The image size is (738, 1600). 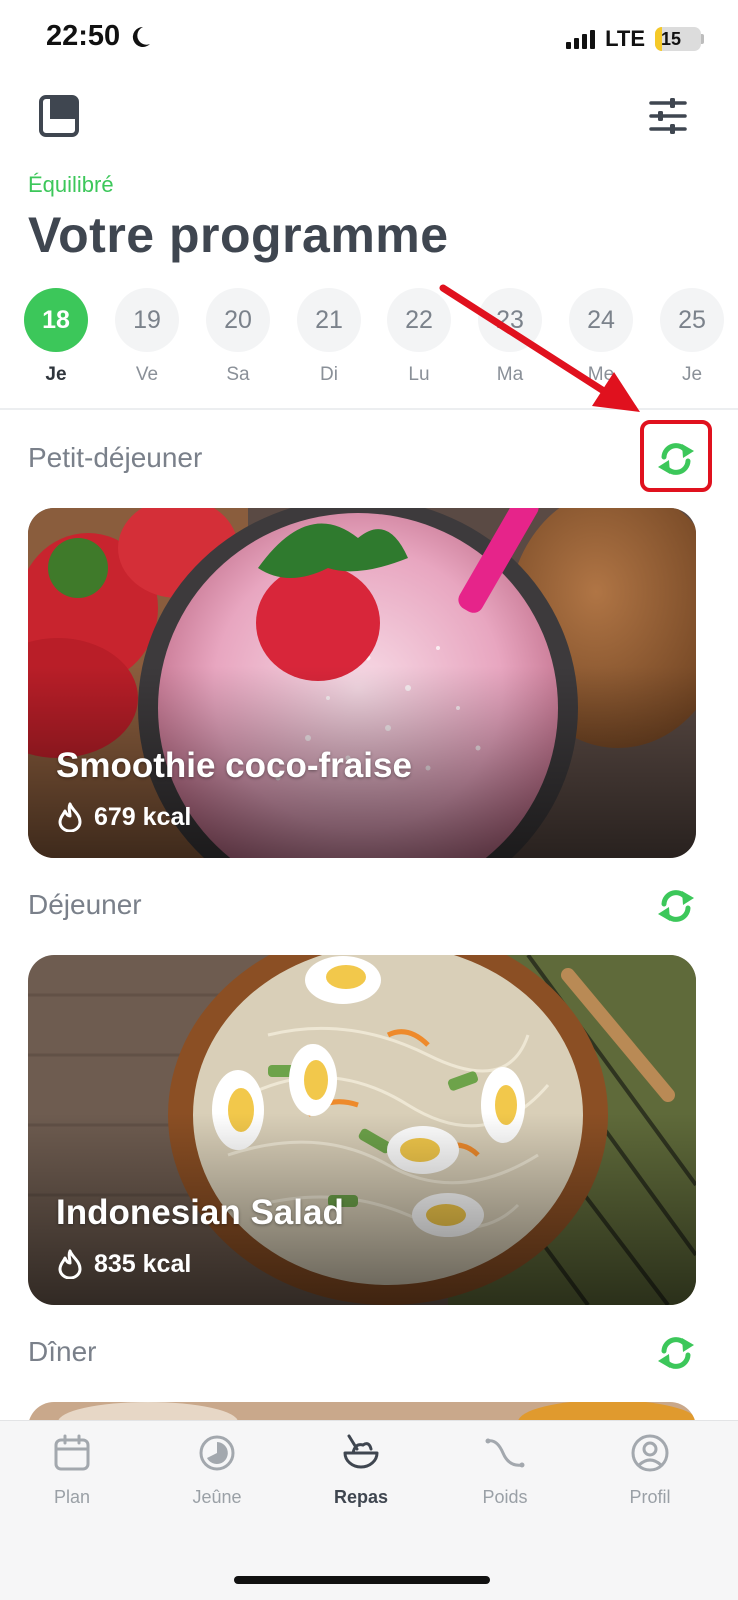 I want to click on meal-calories: 835 kcal, so click(x=123, y=1264).